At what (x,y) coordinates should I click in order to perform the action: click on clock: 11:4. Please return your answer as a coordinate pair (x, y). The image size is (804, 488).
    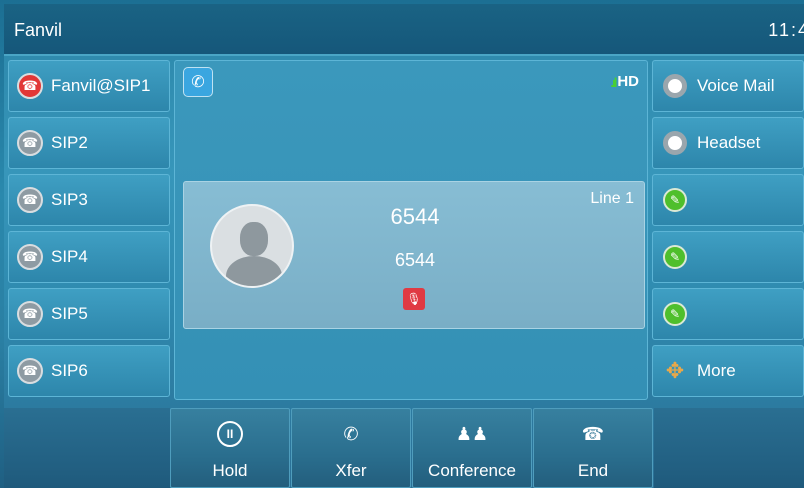
    Looking at the image, I should click on (786, 30).